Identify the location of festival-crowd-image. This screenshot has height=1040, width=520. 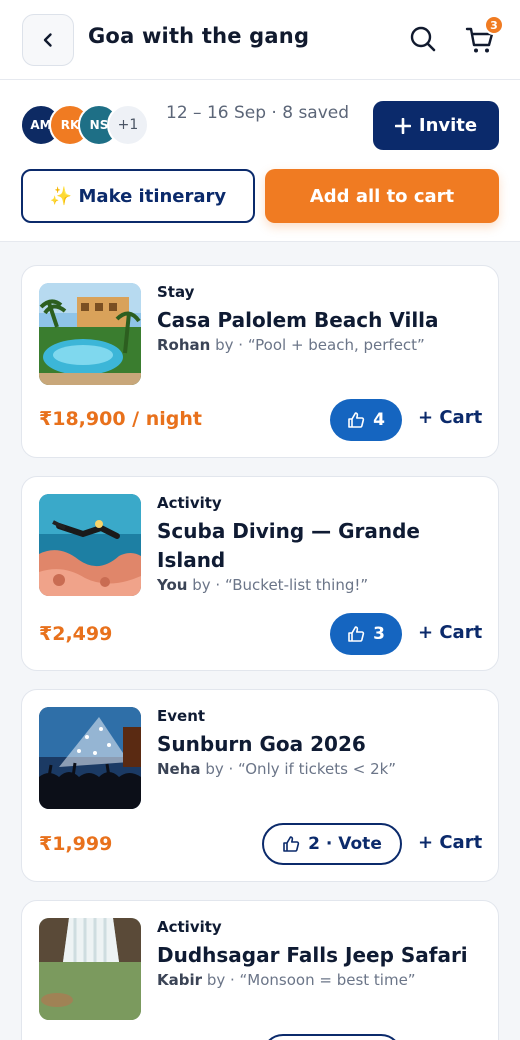
(90, 758).